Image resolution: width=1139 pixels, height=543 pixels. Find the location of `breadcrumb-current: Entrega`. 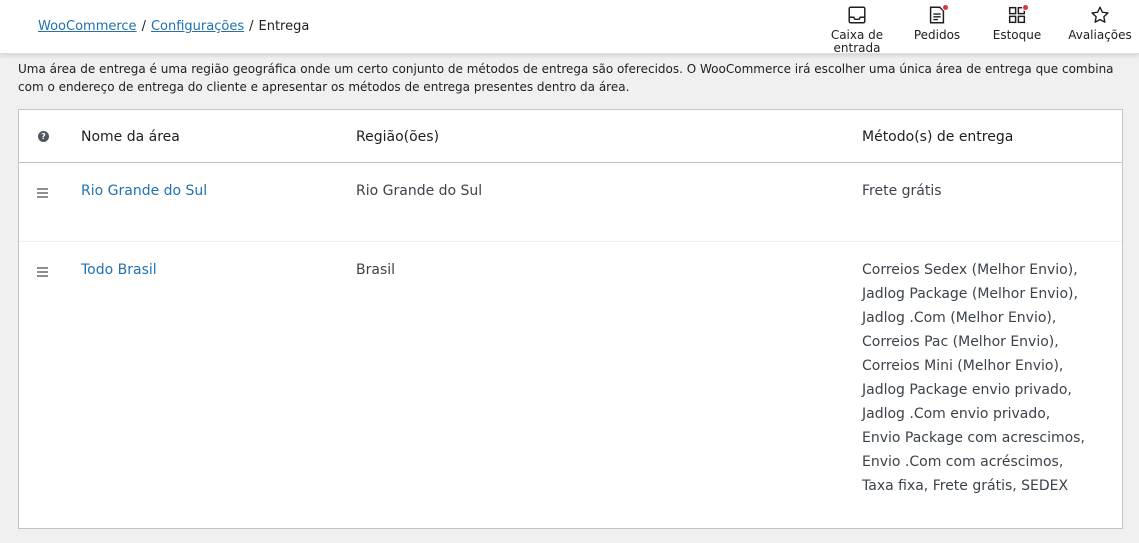

breadcrumb-current: Entrega is located at coordinates (284, 26).